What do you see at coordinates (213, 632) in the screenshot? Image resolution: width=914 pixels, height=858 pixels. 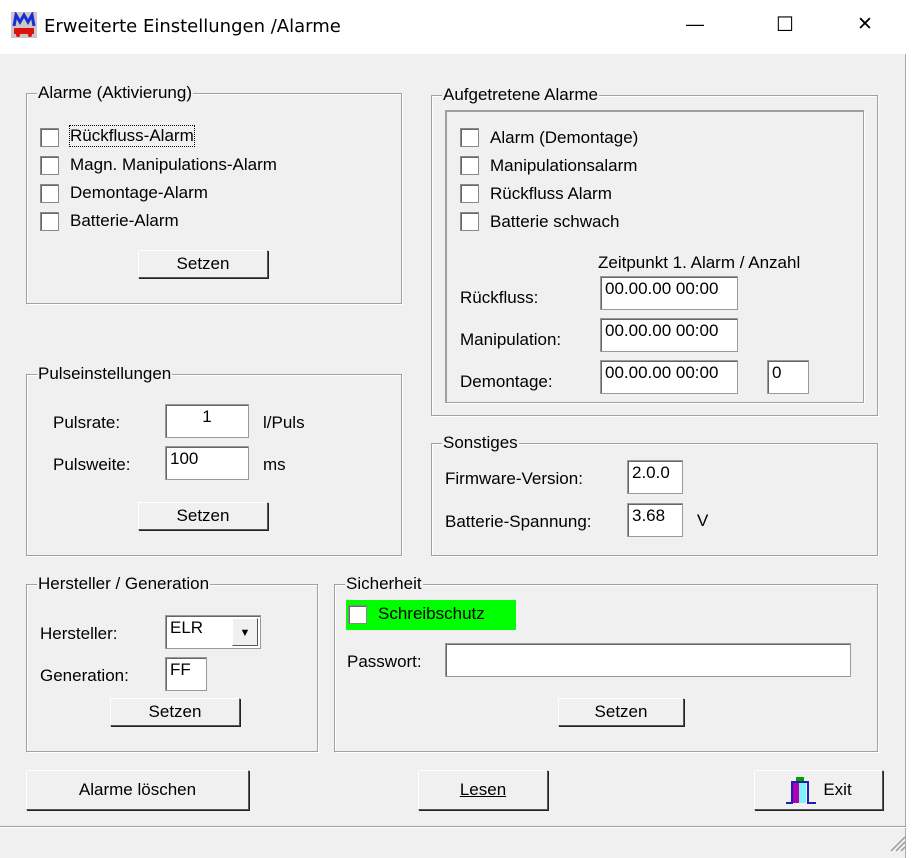 I see `manufacturer-select: ELR ▼` at bounding box center [213, 632].